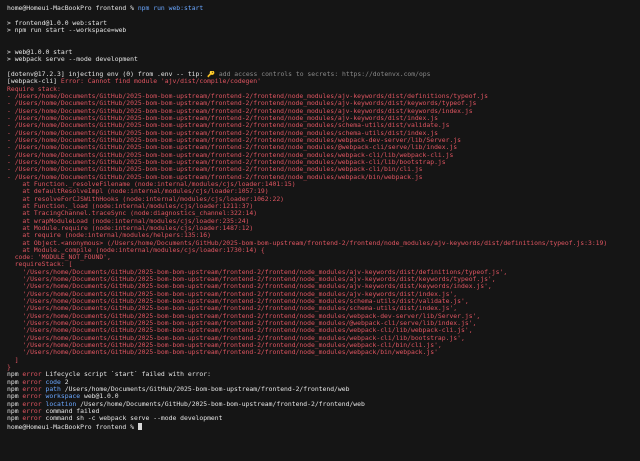 The image size is (640, 461). I want to click on terminal-text-segment: Require stack:, so click(34, 89).